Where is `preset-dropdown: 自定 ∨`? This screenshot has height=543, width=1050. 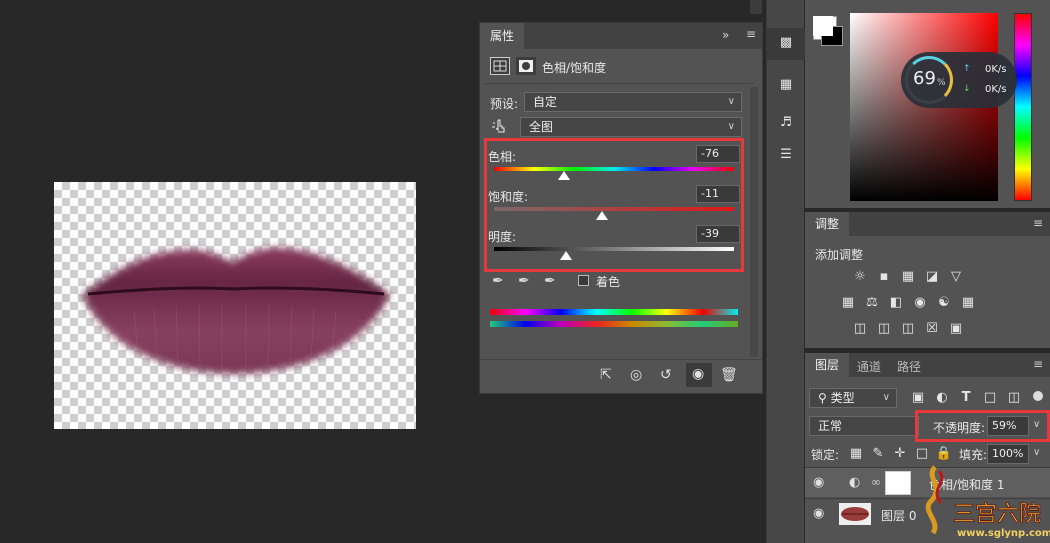
preset-dropdown: 自定 ∨ is located at coordinates (633, 102).